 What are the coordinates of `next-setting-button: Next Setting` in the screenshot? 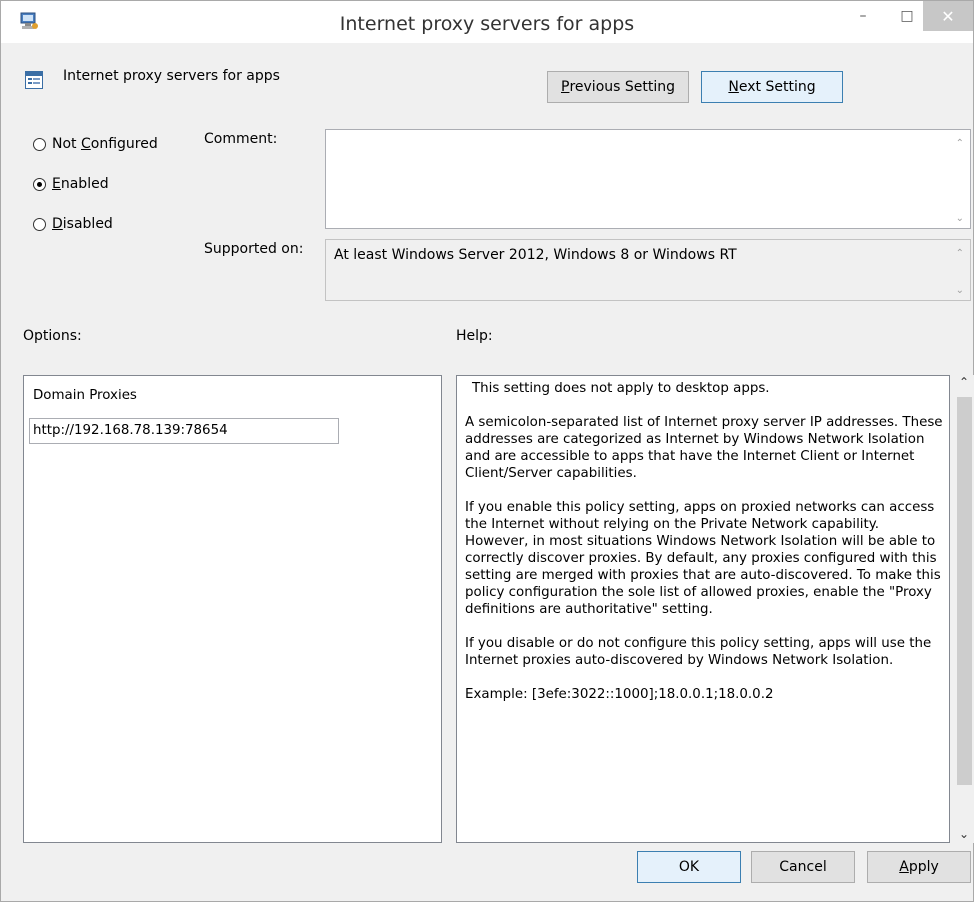 It's located at (772, 87).